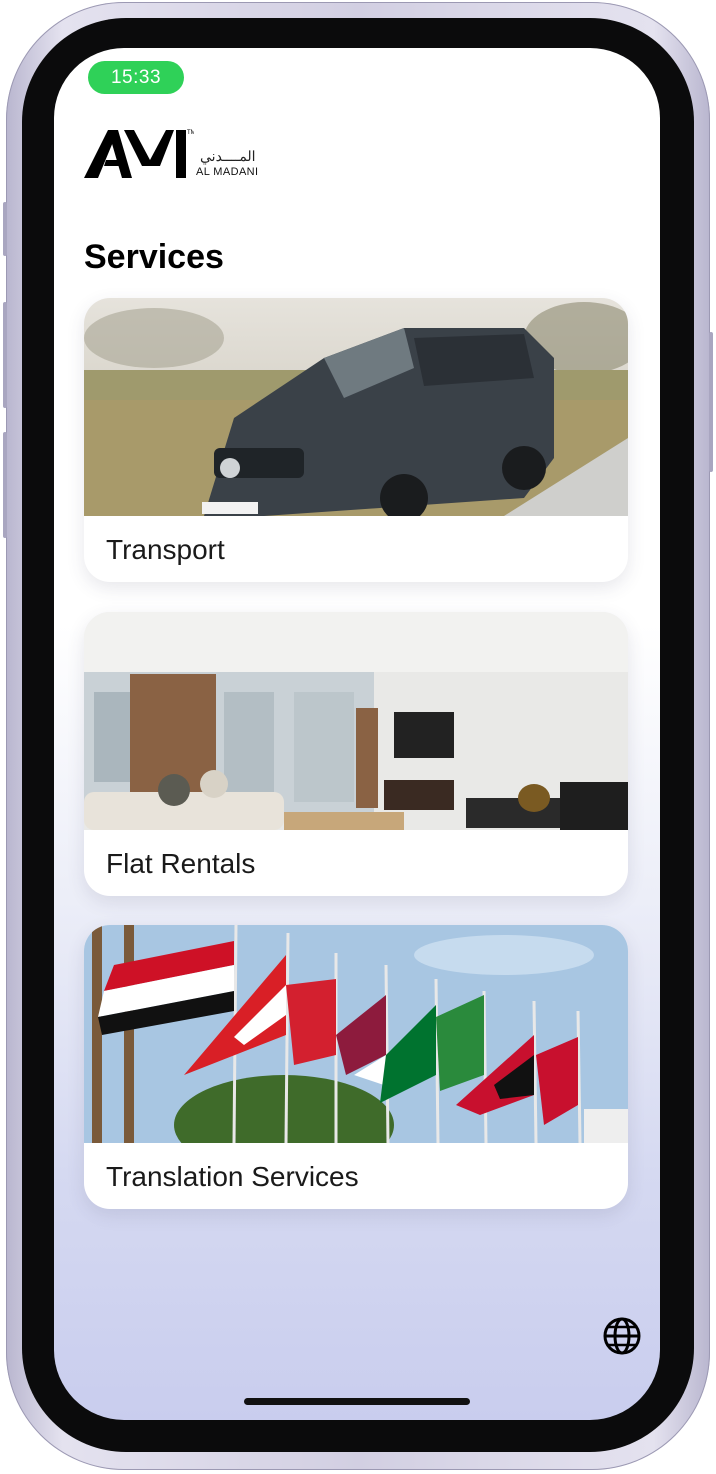 The width and height of the screenshot is (716, 1474). Describe the element at coordinates (181, 863) in the screenshot. I see `service-label-flat-rentals: Flat Rentals` at that location.